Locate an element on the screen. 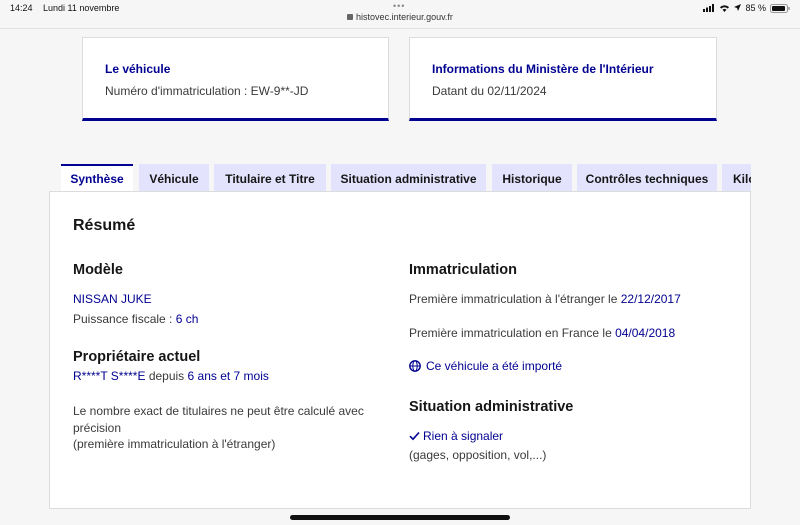 This screenshot has width=800, height=525. france-registration-date: 04/04/2018 is located at coordinates (645, 333).